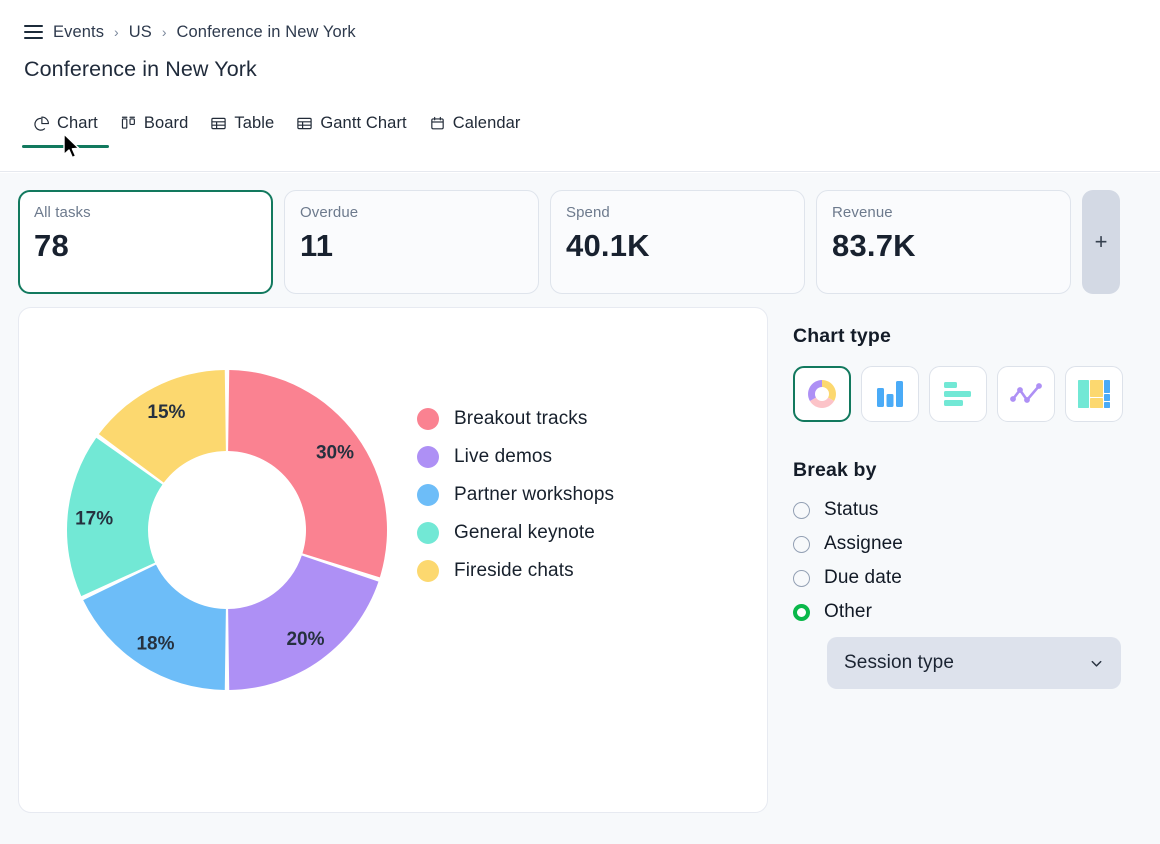 This screenshot has height=844, width=1160. What do you see at coordinates (965, 510) in the screenshot?
I see `break-by-option-status: Status` at bounding box center [965, 510].